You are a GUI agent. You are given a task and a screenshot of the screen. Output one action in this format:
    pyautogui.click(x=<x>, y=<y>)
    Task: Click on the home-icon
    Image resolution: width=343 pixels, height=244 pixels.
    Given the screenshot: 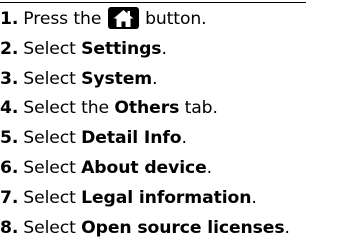 What is the action you would take?
    pyautogui.click(x=123, y=18)
    